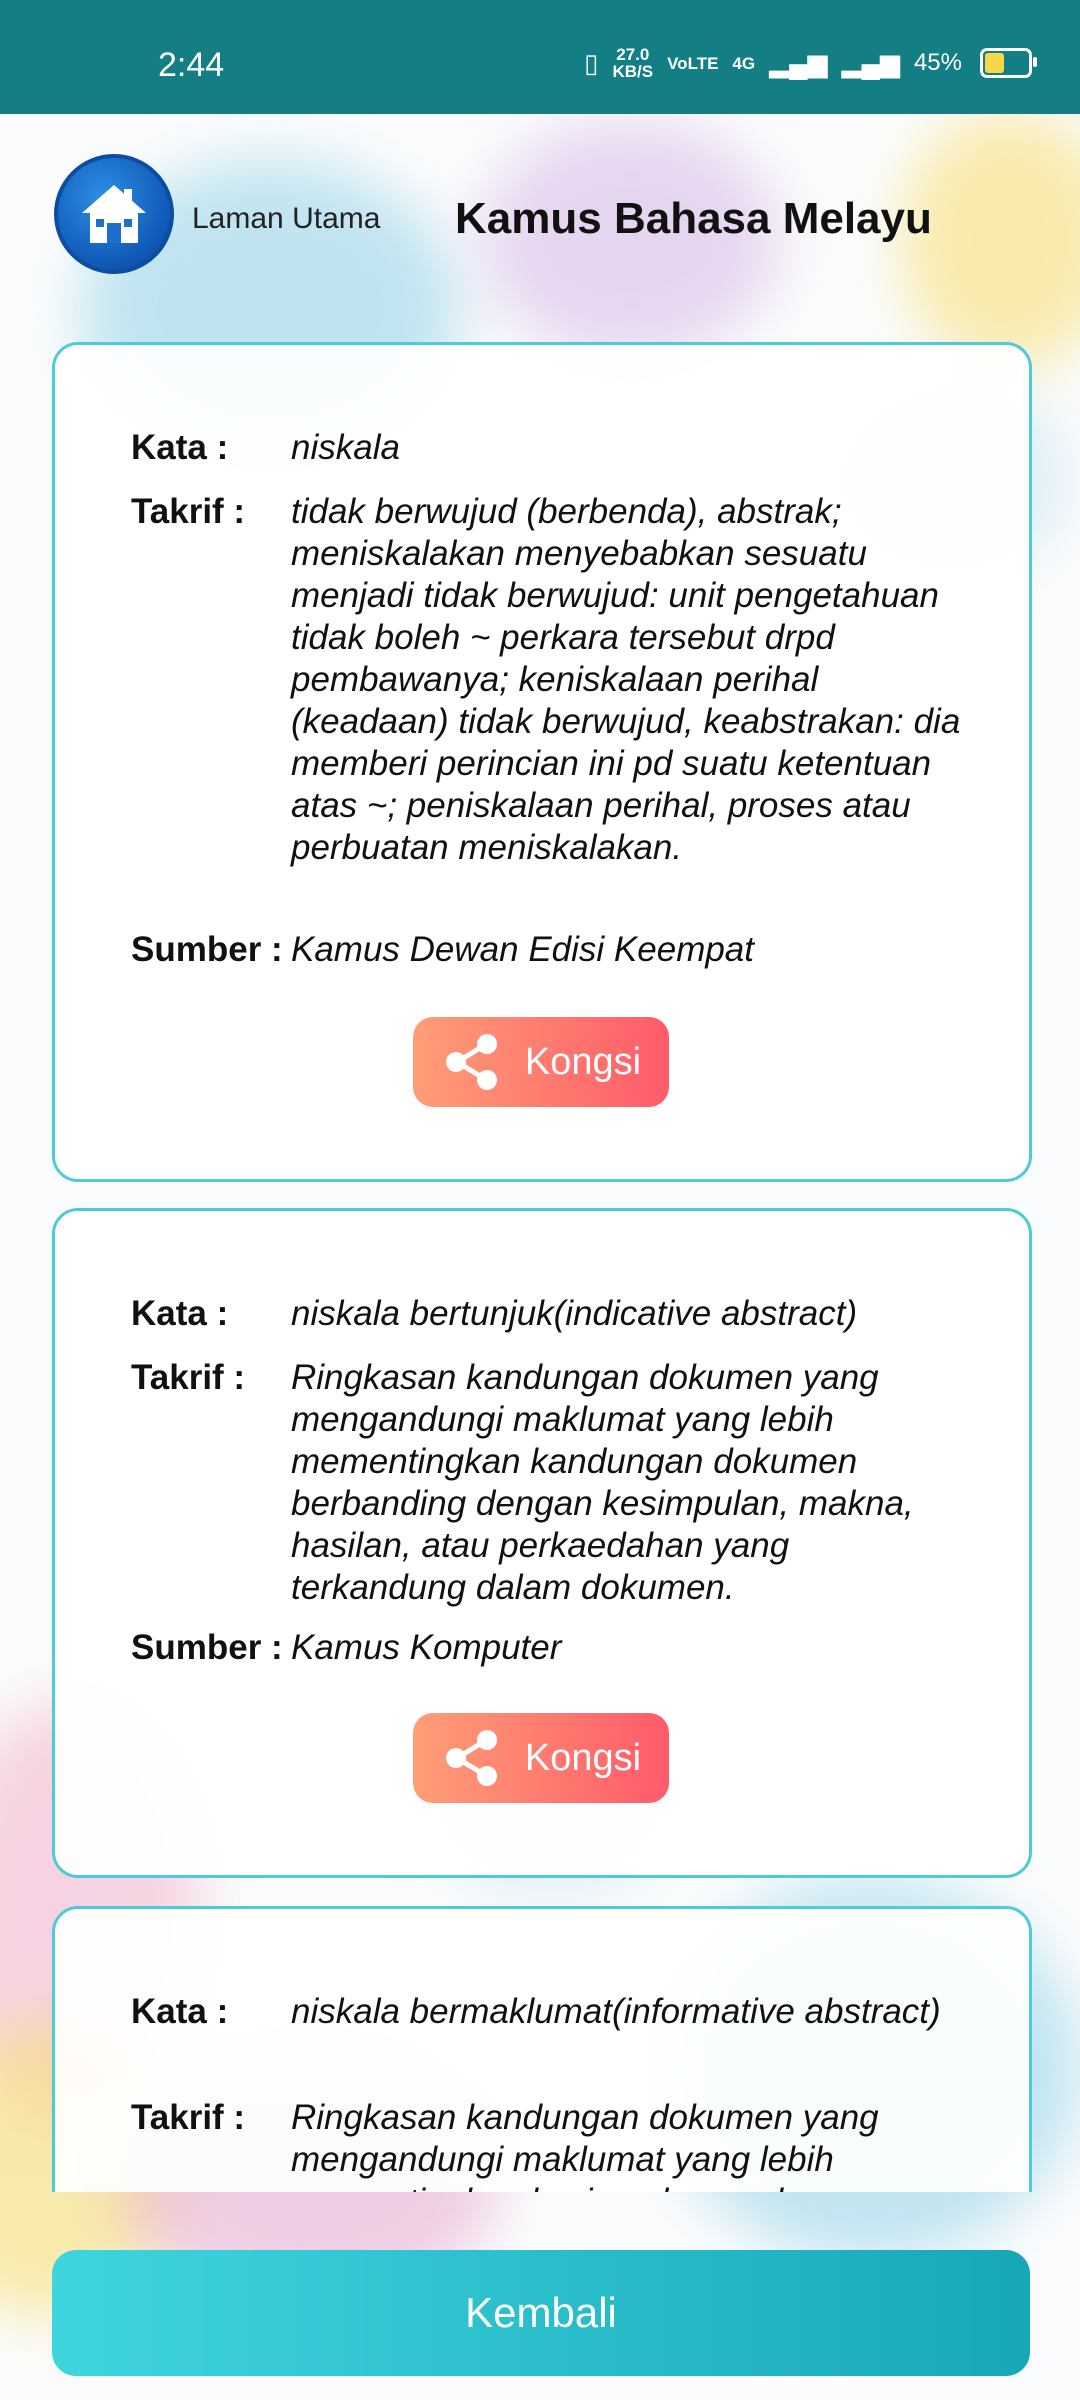 Image resolution: width=1080 pixels, height=2400 pixels. I want to click on house-icon, so click(114, 214).